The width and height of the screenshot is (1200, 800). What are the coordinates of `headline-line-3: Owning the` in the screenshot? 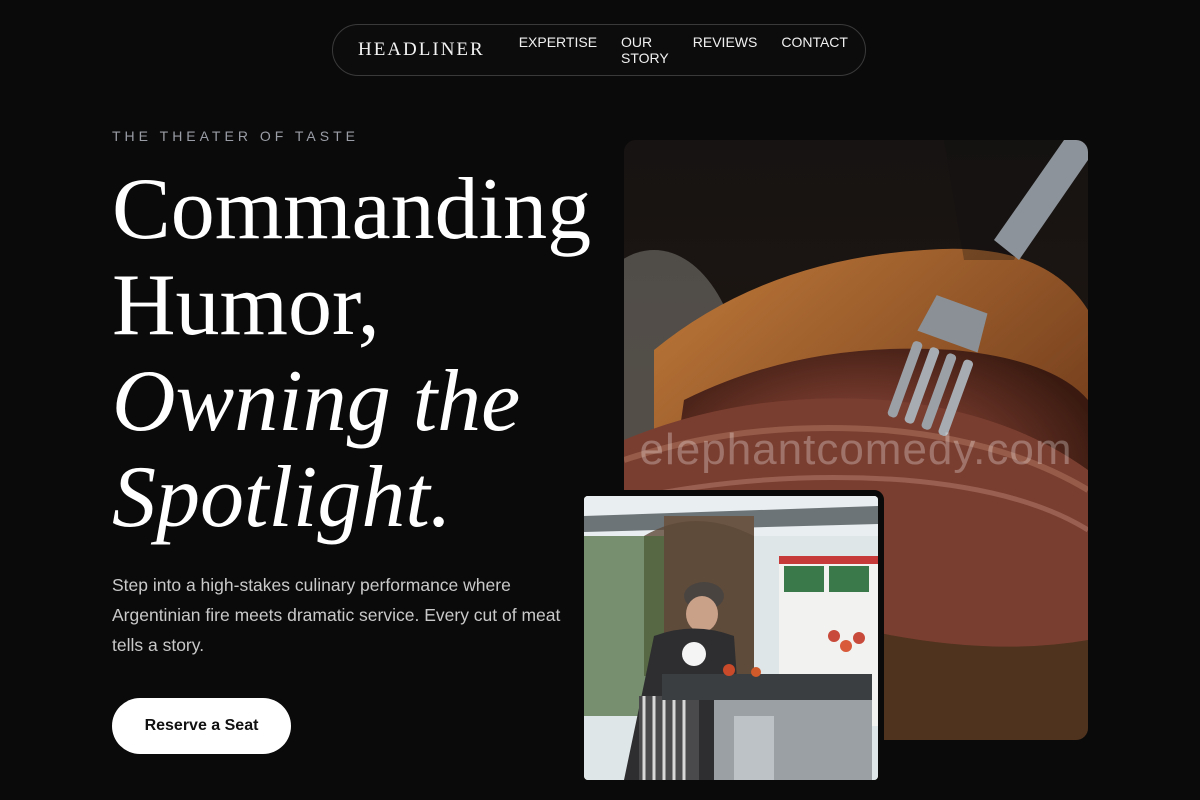 It's located at (316, 401).